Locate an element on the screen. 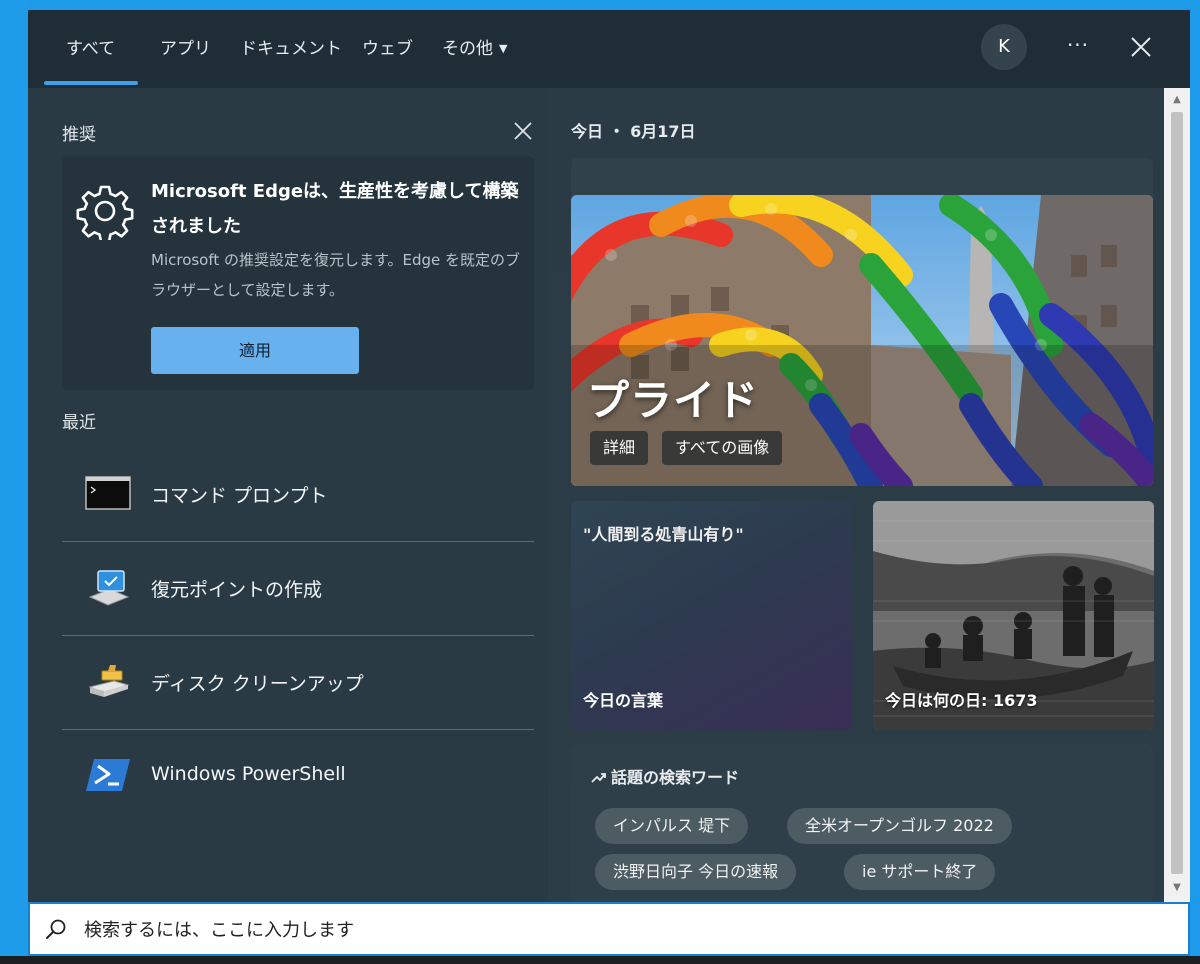 The height and width of the screenshot is (964, 1200). trending-heading: 話題の検索ワード is located at coordinates (665, 776).